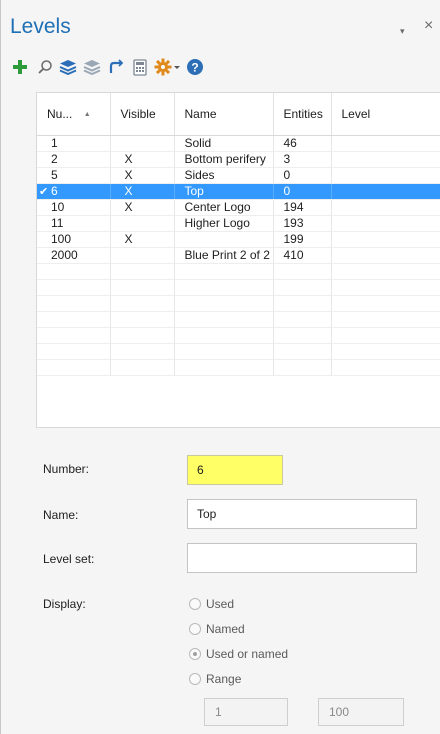  I want to click on layers-off-icon, so click(92, 67).